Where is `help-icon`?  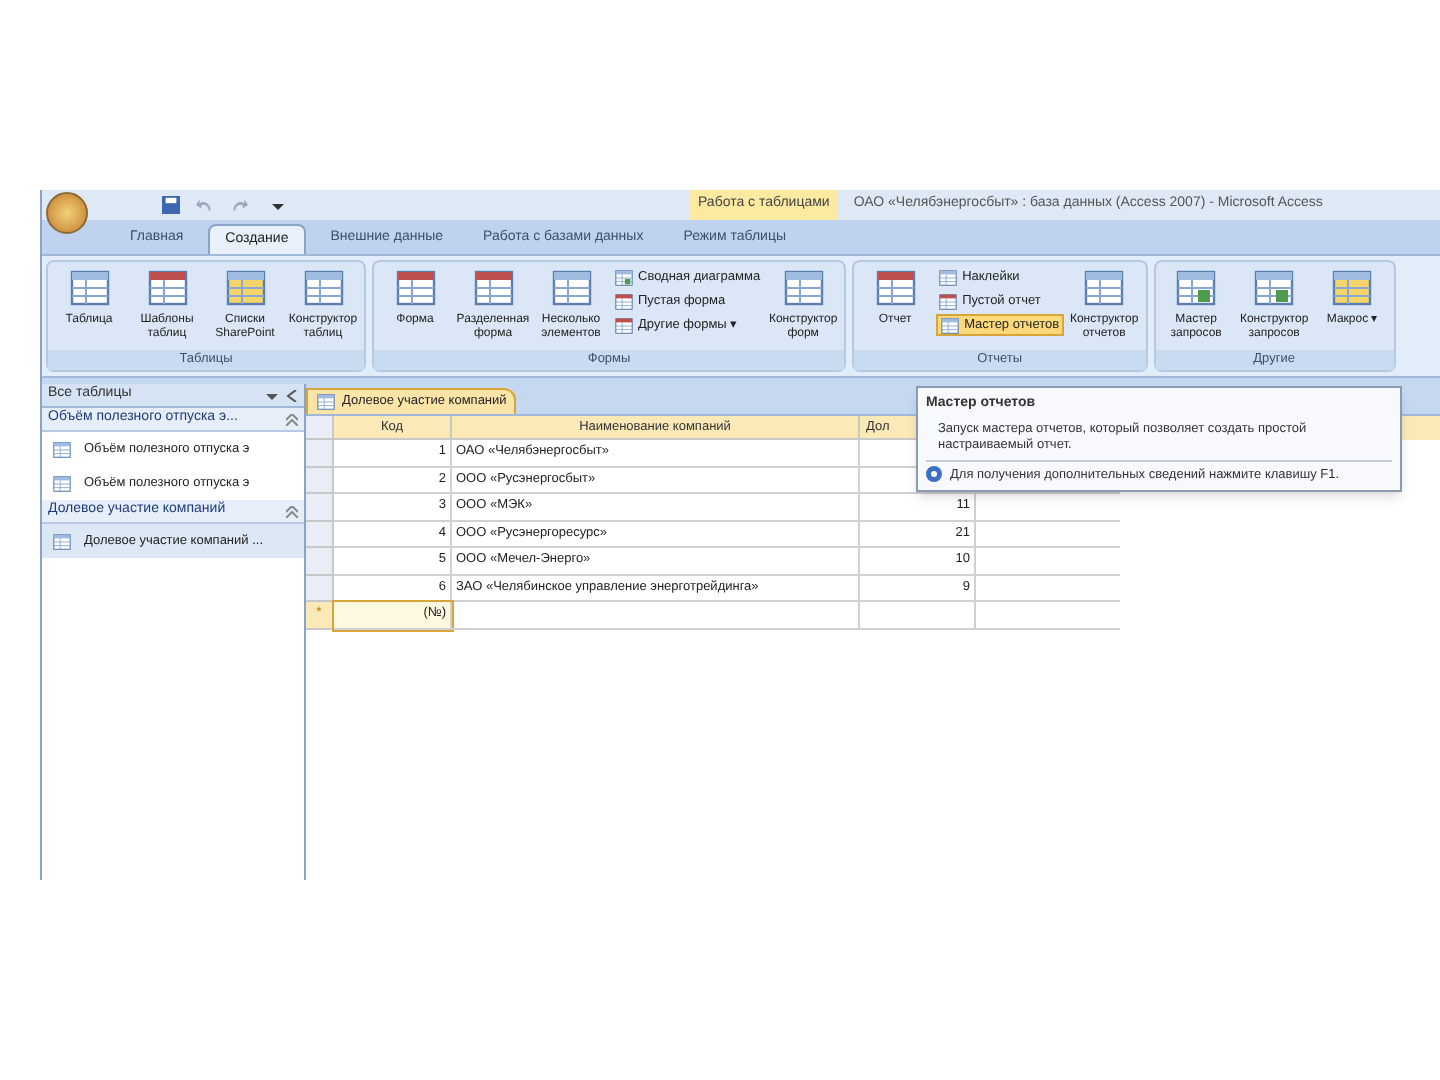
help-icon is located at coordinates (934, 474).